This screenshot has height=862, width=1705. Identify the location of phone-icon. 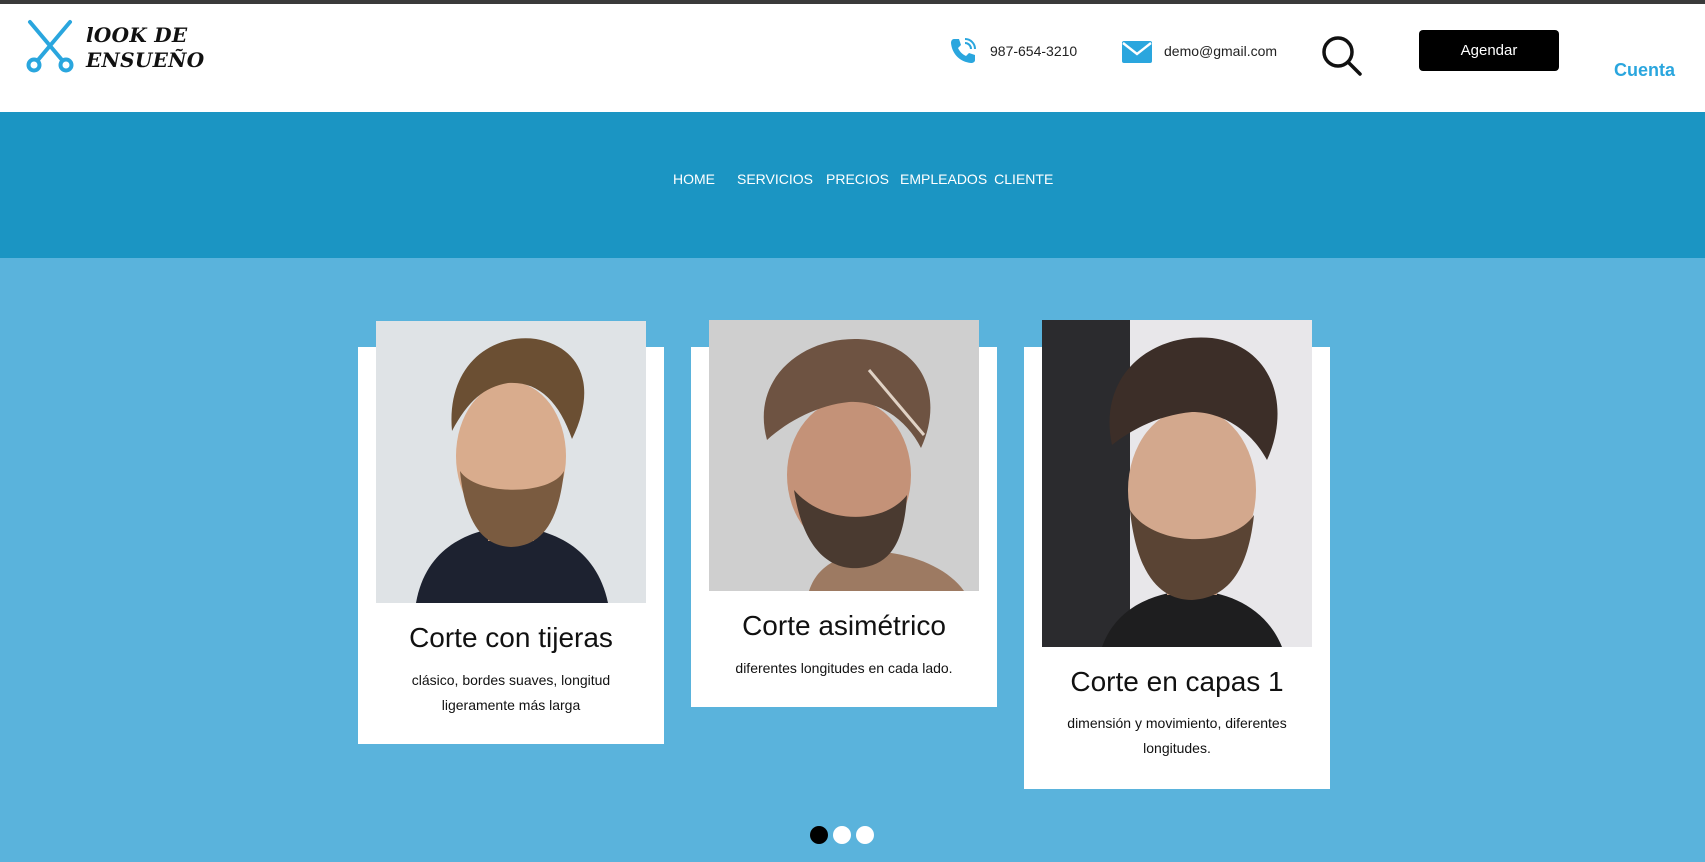
(963, 51).